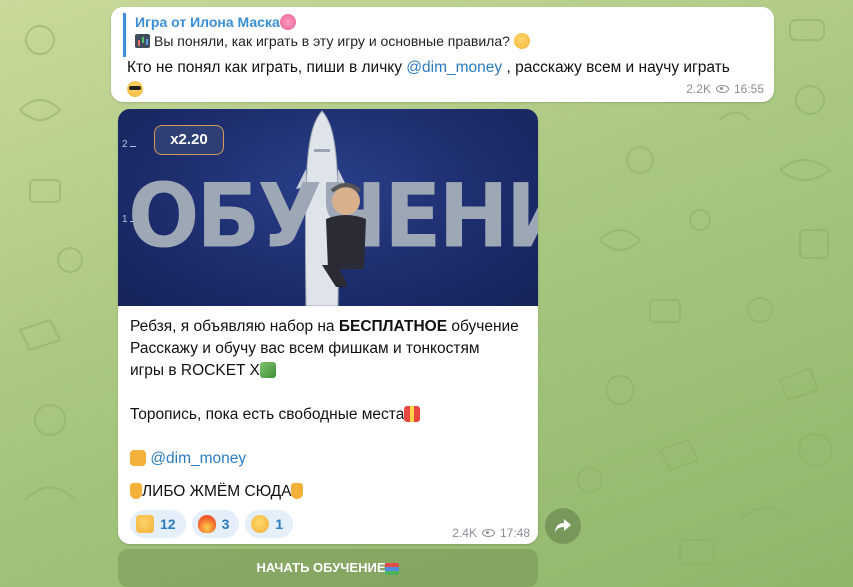 This screenshot has width=853, height=587. What do you see at coordinates (287, 22) in the screenshot?
I see `brain-icon` at bounding box center [287, 22].